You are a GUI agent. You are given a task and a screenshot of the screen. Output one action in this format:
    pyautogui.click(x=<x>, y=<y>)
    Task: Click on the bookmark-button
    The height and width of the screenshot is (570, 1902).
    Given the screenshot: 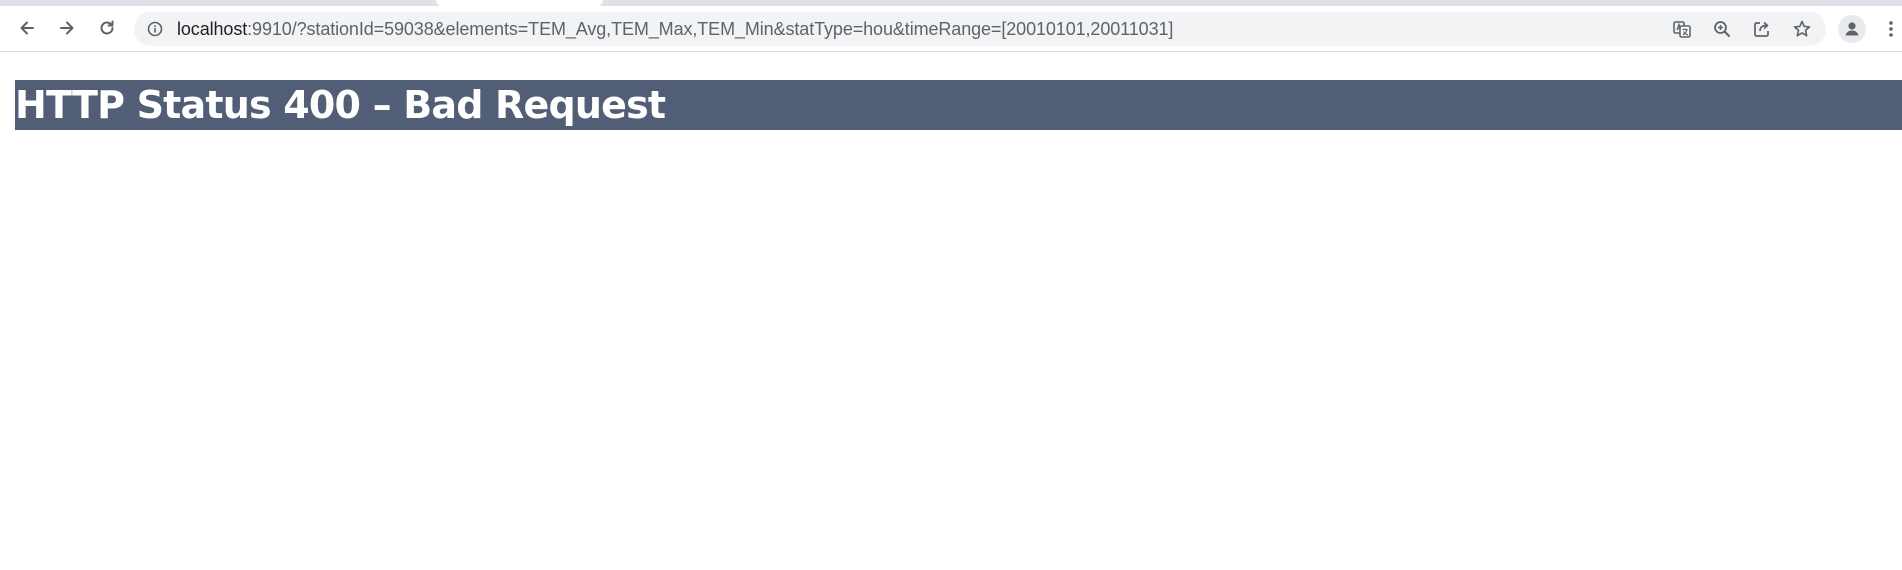 What is the action you would take?
    pyautogui.click(x=1802, y=29)
    